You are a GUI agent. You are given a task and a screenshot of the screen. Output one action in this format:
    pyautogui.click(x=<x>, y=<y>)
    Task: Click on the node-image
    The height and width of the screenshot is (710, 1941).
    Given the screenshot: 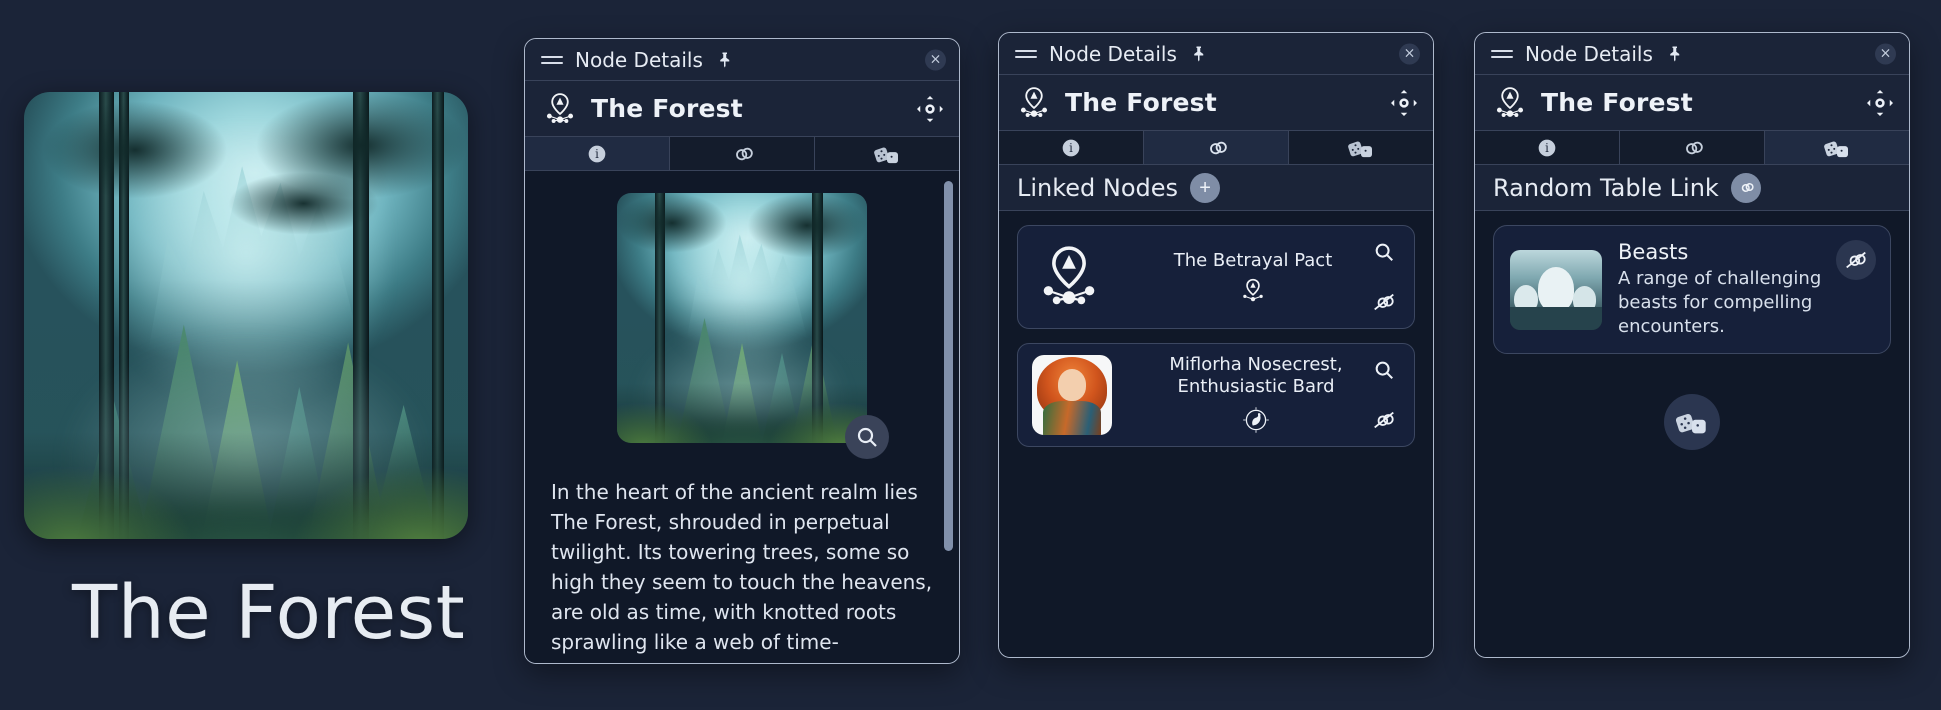 What is the action you would take?
    pyautogui.click(x=742, y=318)
    